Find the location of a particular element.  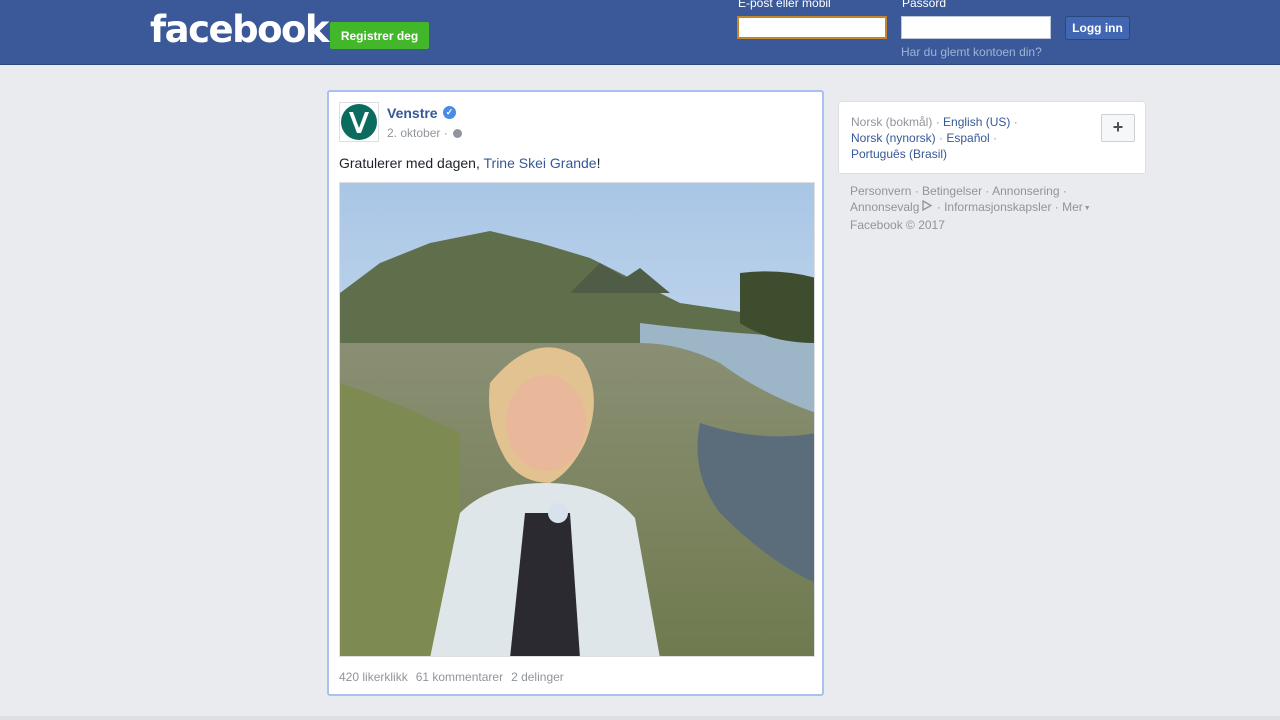

venstre-logo-icon is located at coordinates (359, 122).